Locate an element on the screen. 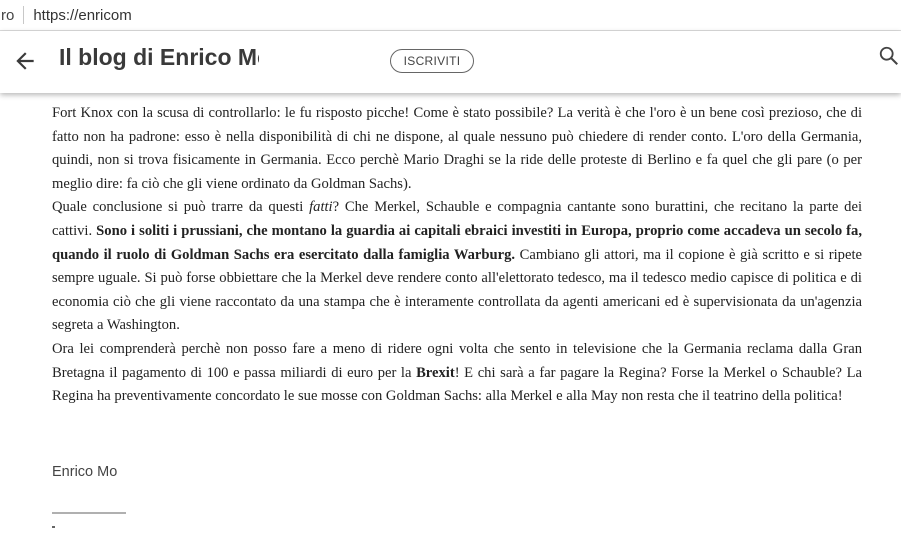  blog-title: Il blog di Enrico Mo is located at coordinates (159, 57).